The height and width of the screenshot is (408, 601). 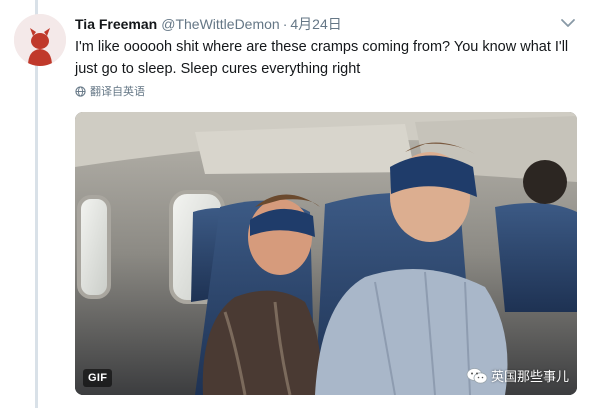 What do you see at coordinates (116, 24) in the screenshot?
I see `display-name: Tia Freeman` at bounding box center [116, 24].